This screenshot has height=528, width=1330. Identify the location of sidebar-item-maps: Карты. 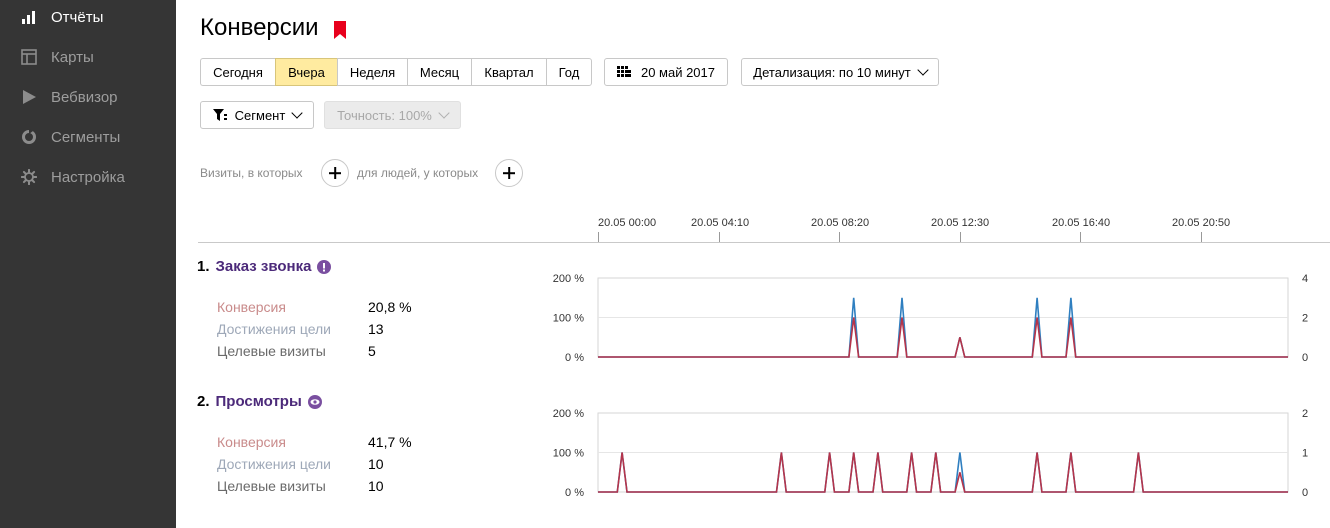
(88, 57).